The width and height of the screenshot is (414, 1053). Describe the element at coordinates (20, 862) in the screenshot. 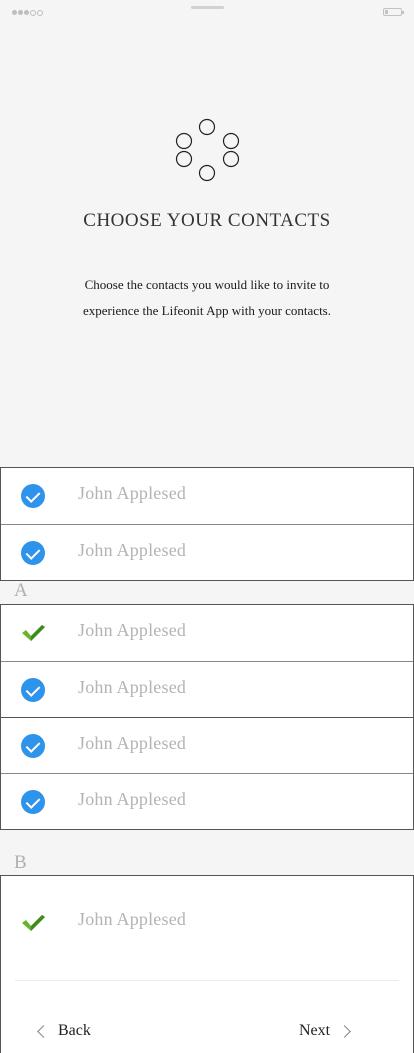

I see `section-letter-b: B` at that location.